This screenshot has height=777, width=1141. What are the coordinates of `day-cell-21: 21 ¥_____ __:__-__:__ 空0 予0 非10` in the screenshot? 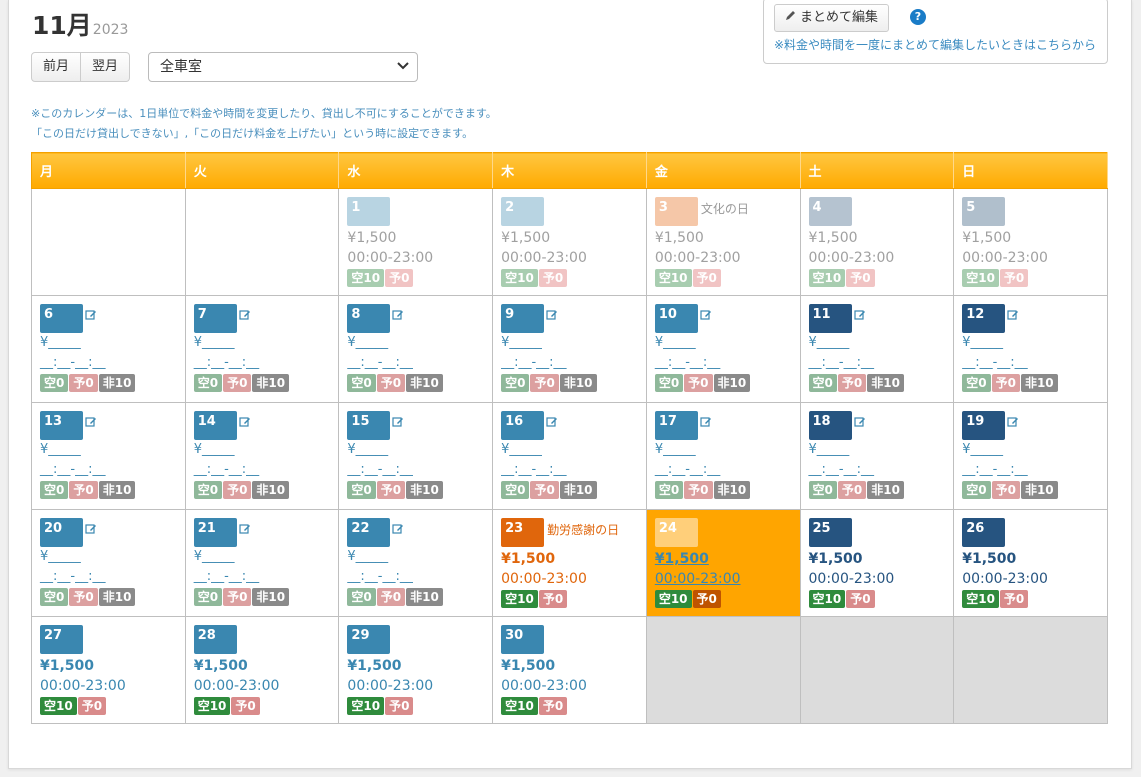 It's located at (262, 563).